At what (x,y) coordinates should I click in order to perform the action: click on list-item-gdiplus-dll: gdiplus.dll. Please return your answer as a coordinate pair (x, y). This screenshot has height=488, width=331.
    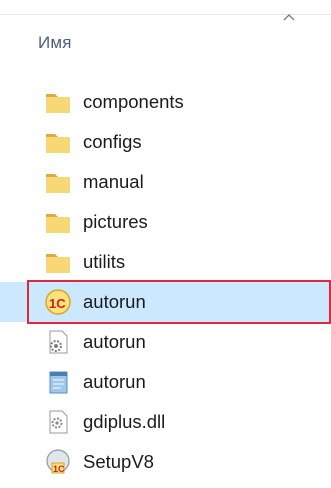
    Looking at the image, I should click on (165, 422).